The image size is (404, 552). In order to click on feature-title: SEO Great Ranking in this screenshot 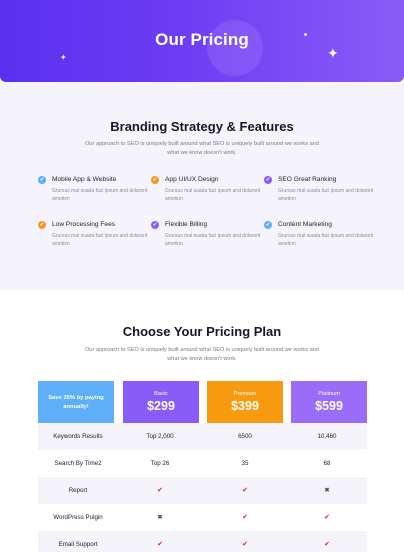, I will do `click(307, 179)`.